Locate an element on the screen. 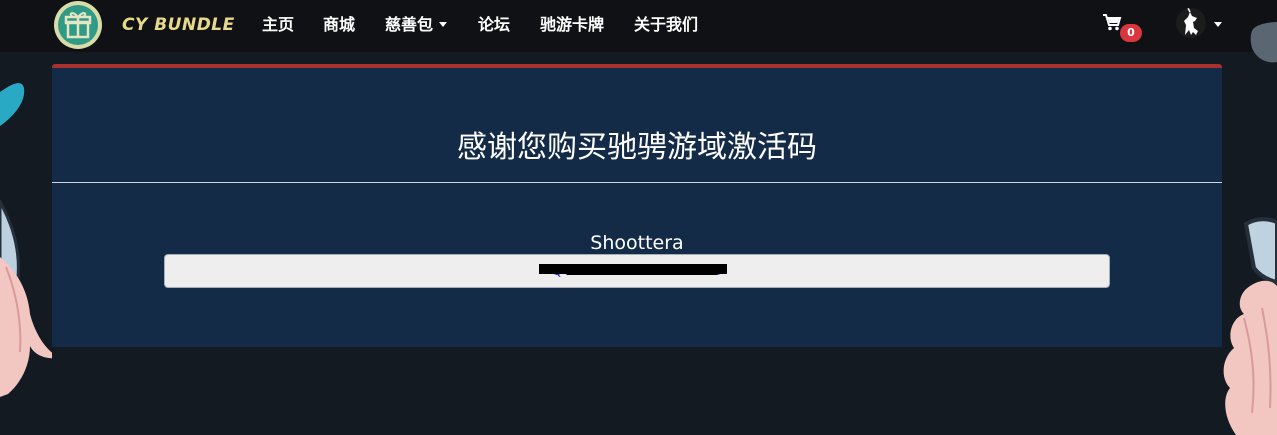  nav-cards: 驰游卡牌 is located at coordinates (572, 25).